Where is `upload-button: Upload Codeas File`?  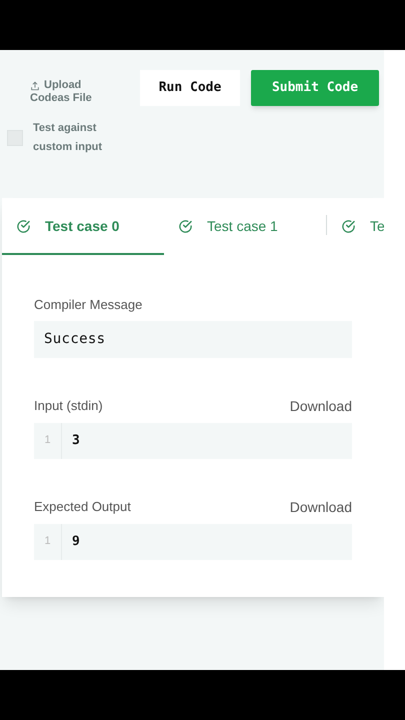 upload-button: Upload Codeas File is located at coordinates (80, 92).